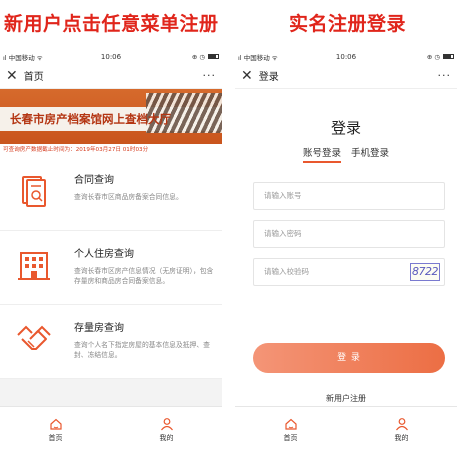 This screenshot has height=452, width=457. What do you see at coordinates (34, 266) in the screenshot?
I see `building-icon` at bounding box center [34, 266].